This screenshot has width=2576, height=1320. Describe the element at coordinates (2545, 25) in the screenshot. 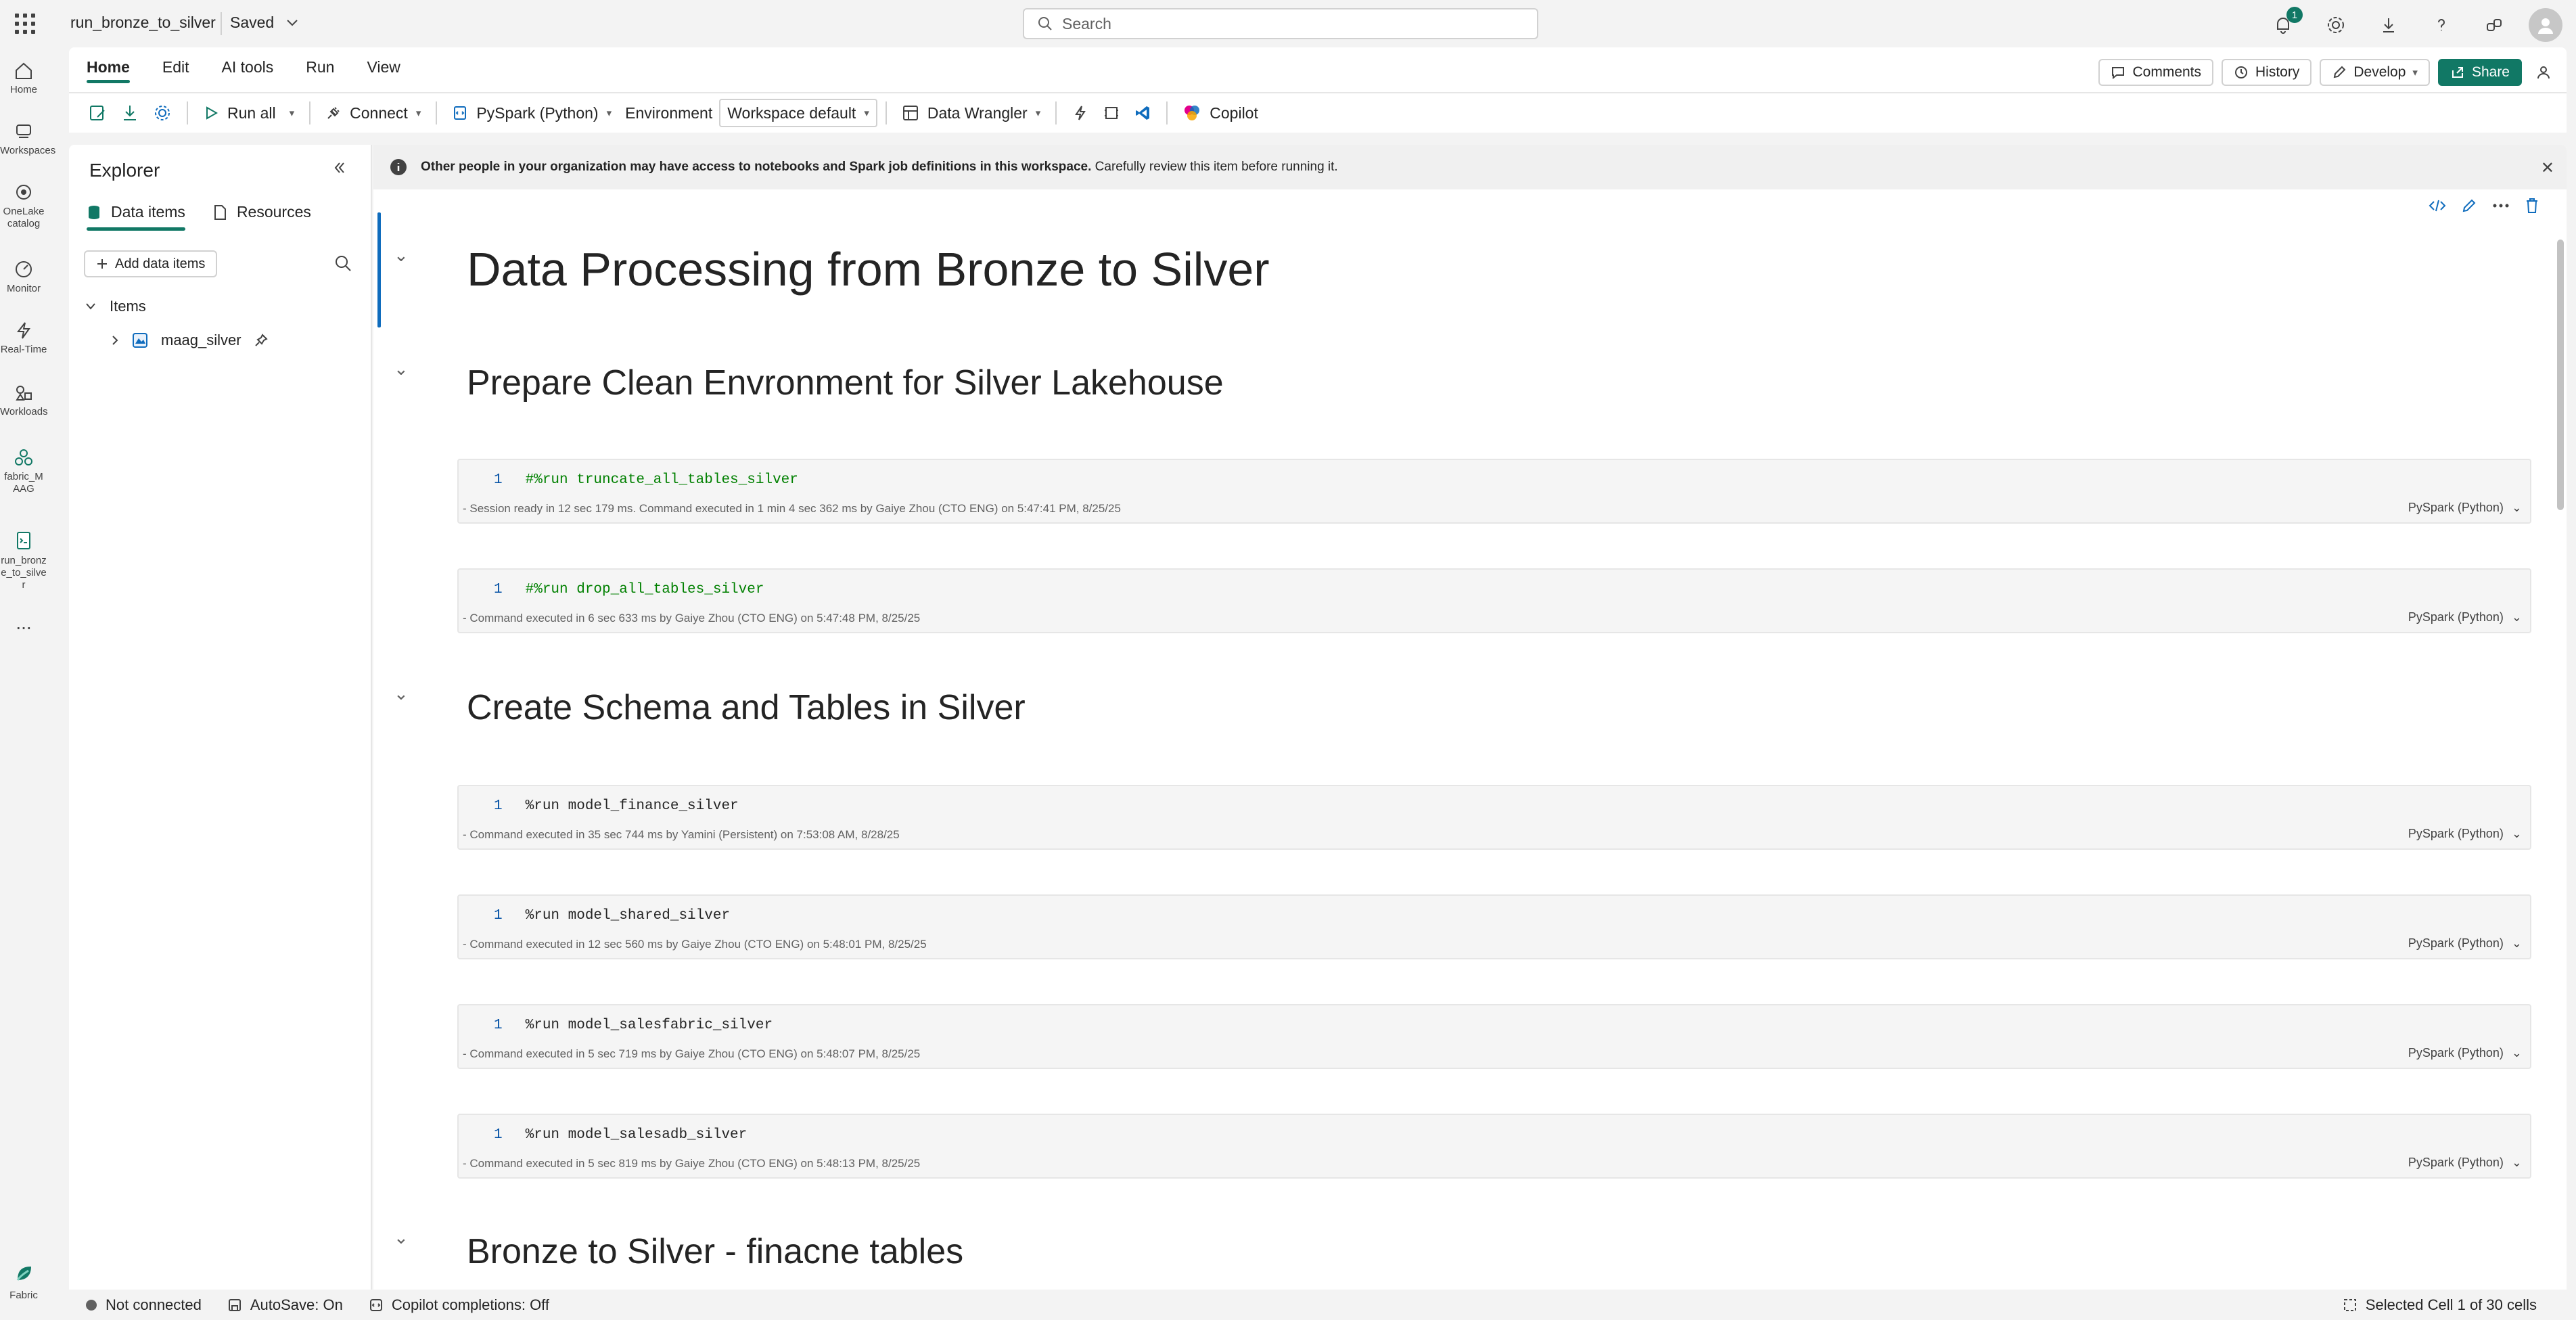

I see `account-avatar` at that location.